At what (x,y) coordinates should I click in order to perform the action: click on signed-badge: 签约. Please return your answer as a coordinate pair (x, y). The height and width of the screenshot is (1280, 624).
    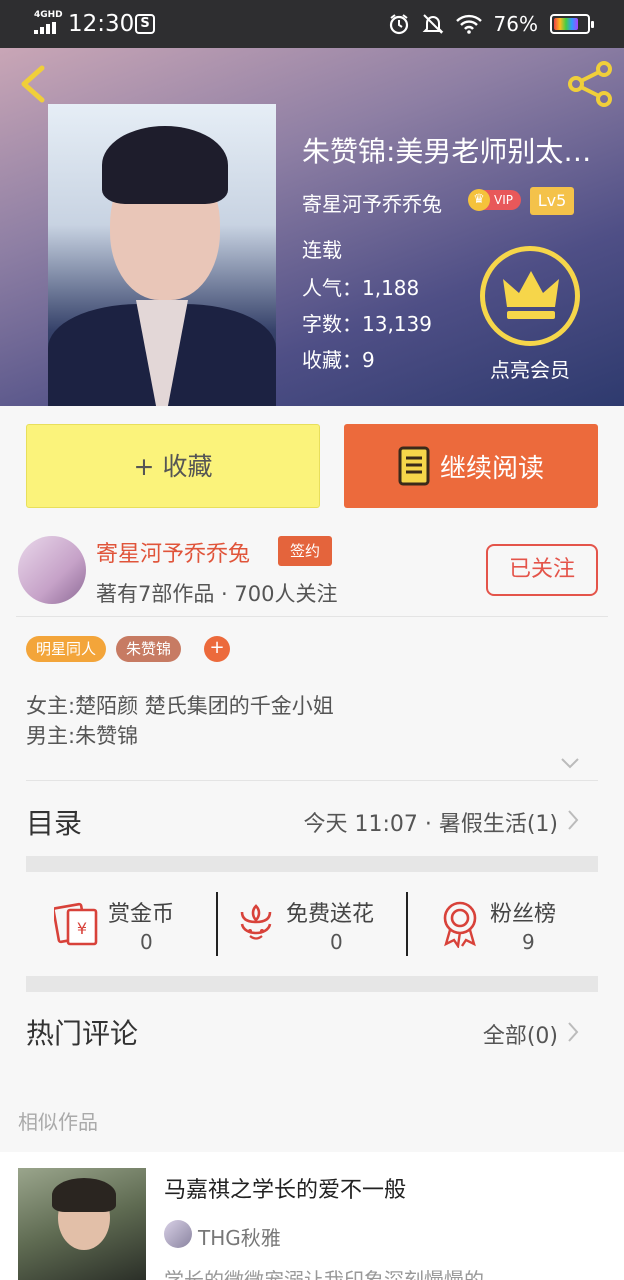
    Looking at the image, I should click on (305, 551).